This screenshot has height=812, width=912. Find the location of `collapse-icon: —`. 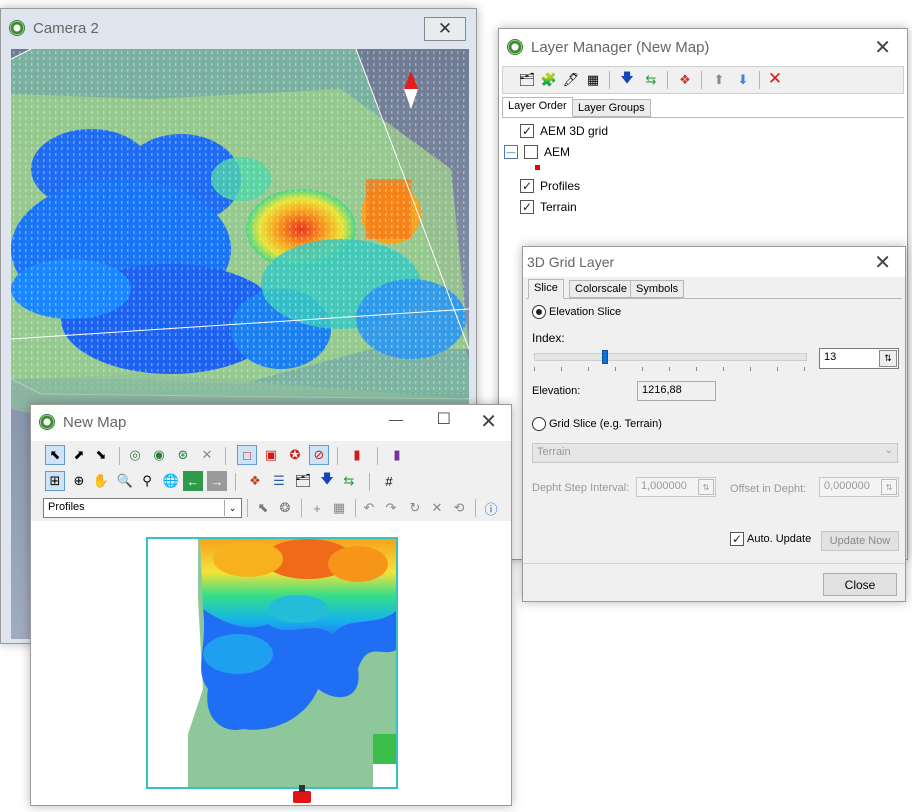

collapse-icon: — is located at coordinates (511, 152).